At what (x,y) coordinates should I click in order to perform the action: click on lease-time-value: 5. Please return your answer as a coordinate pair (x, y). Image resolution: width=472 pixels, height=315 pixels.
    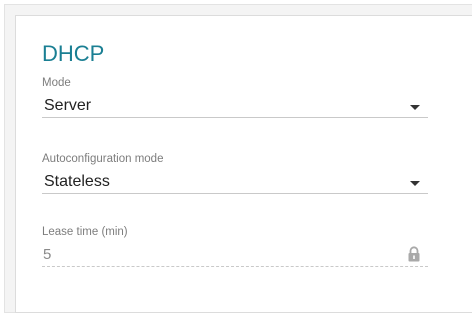
    Looking at the image, I should click on (47, 254).